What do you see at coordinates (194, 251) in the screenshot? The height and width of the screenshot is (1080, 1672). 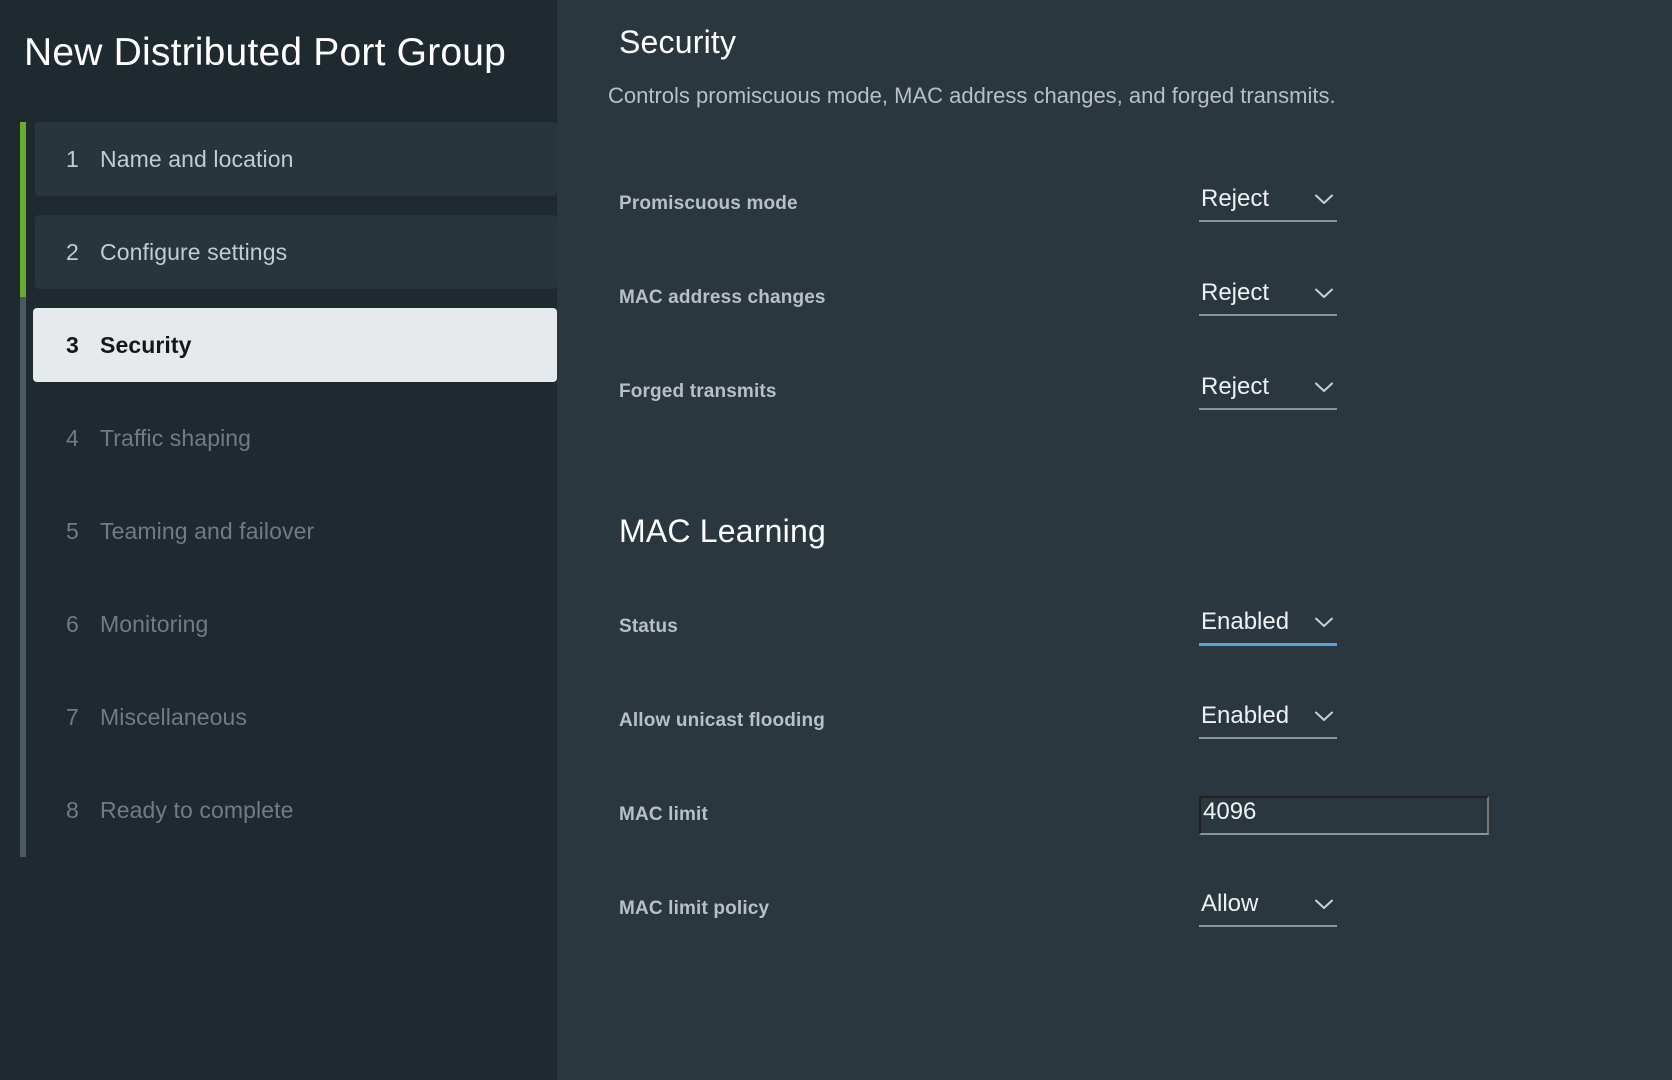 I see `step-label: Configure settings` at bounding box center [194, 251].